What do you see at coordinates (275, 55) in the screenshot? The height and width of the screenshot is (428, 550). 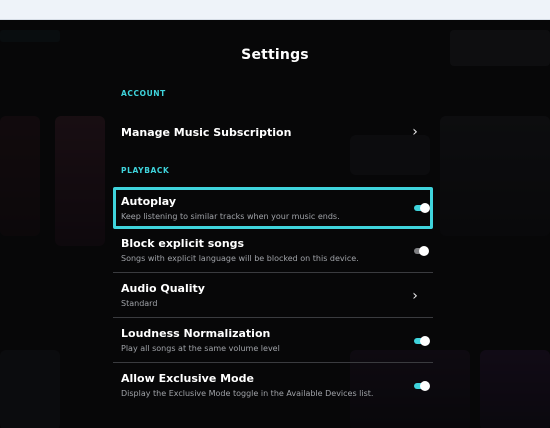 I see `settings-title: Settings` at bounding box center [275, 55].